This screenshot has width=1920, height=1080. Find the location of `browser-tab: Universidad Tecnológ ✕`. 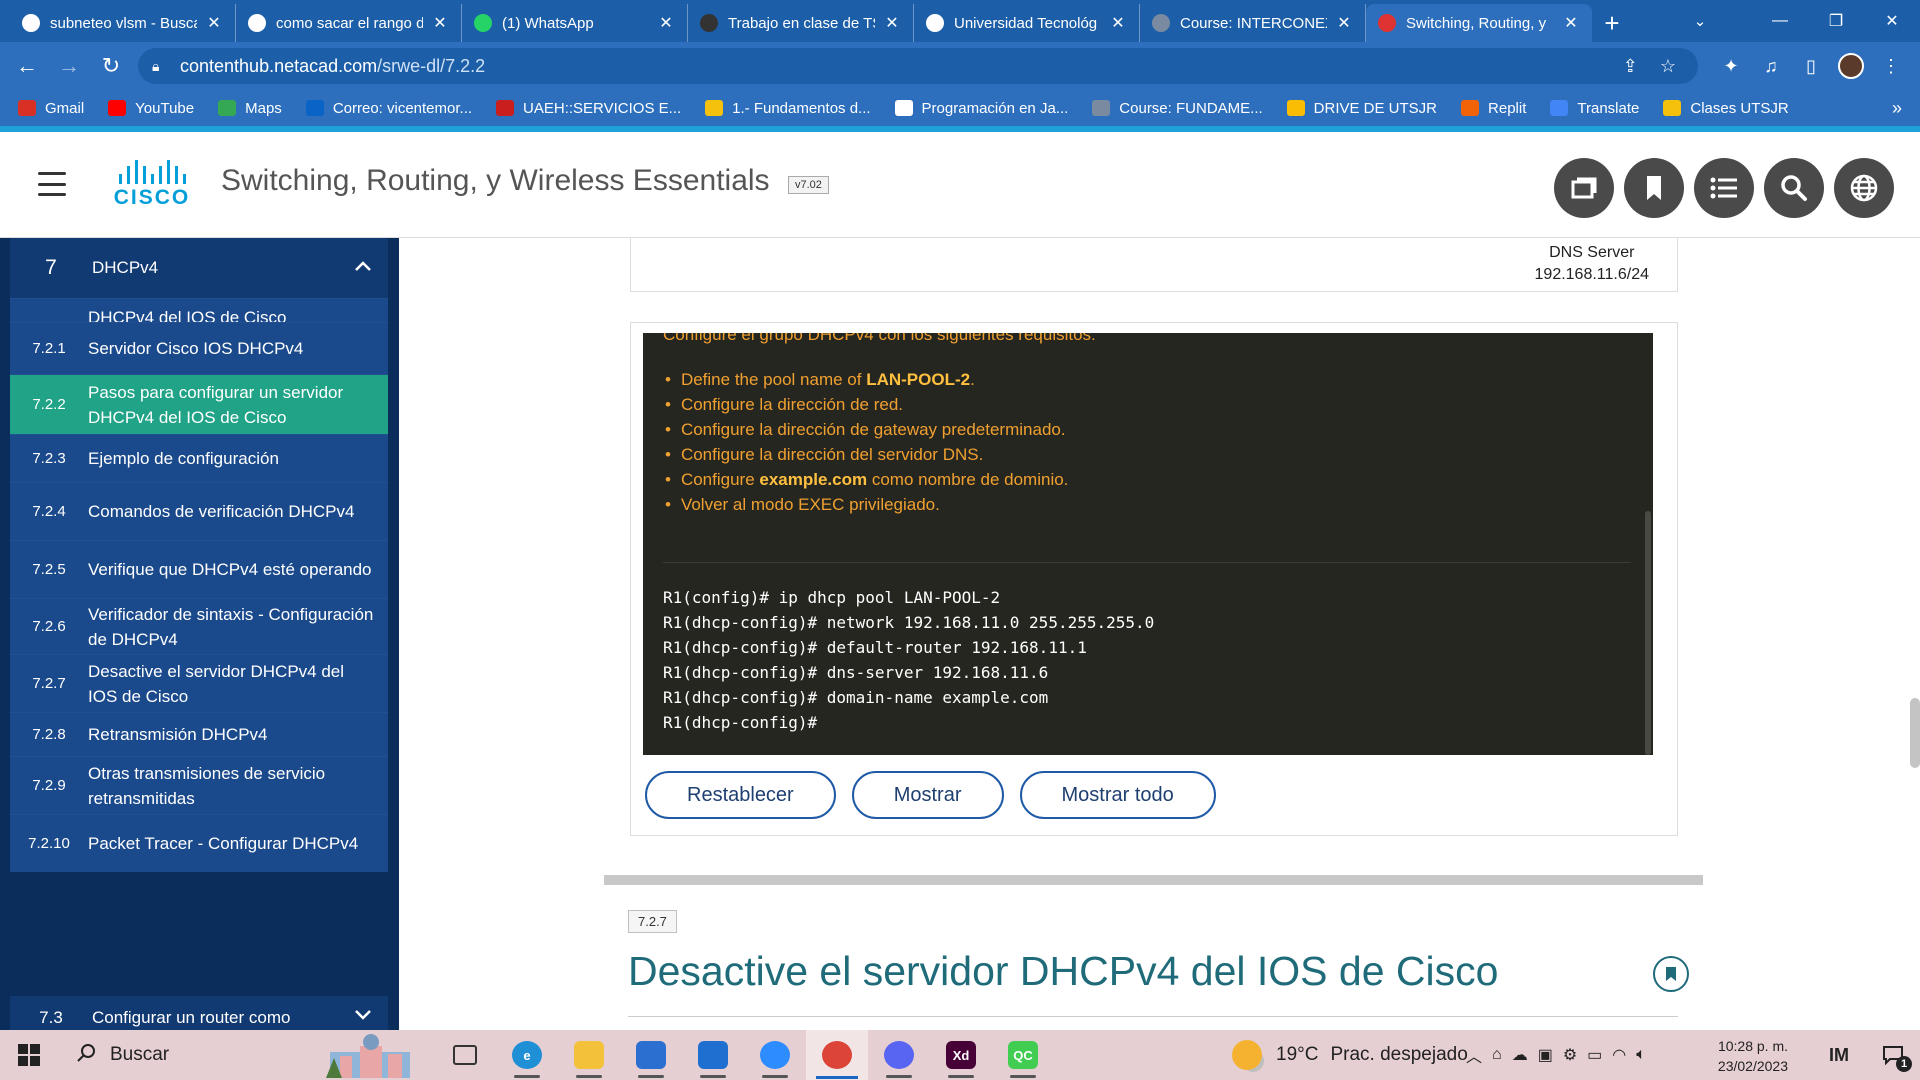

browser-tab: Universidad Tecnológ ✕ is located at coordinates (1027, 23).